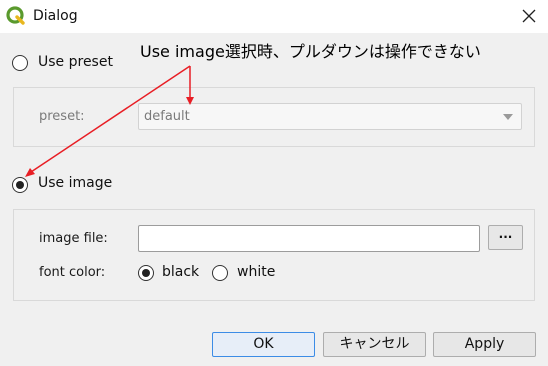 The image size is (548, 366). I want to click on annotation-line-to-radio, so click(110, 119).